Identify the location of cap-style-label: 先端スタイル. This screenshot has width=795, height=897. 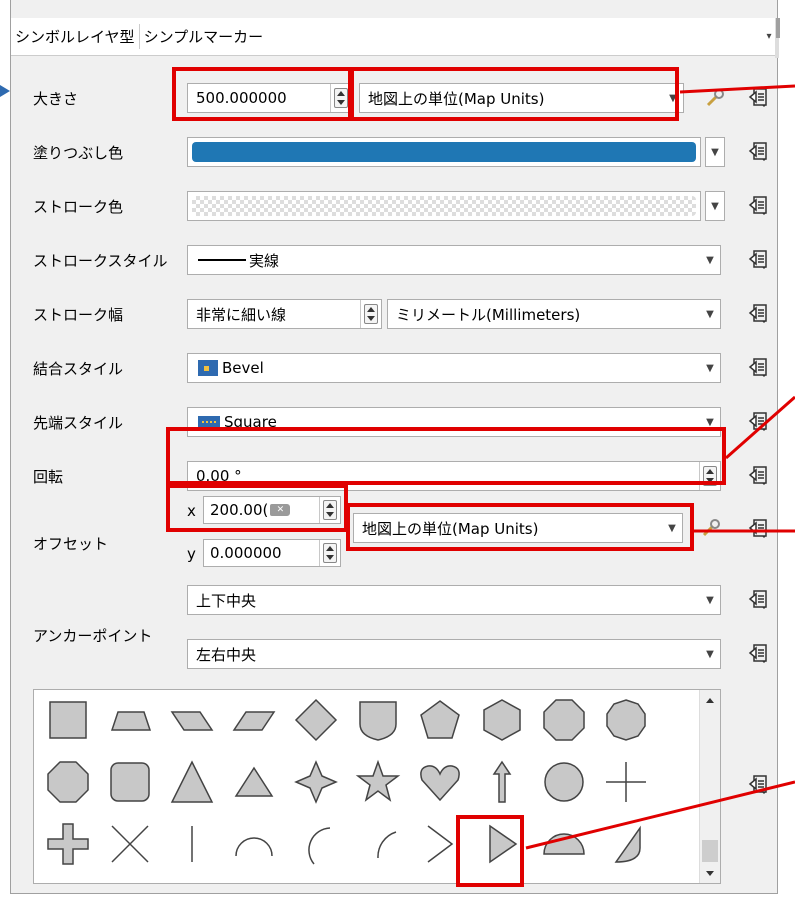
(78, 423).